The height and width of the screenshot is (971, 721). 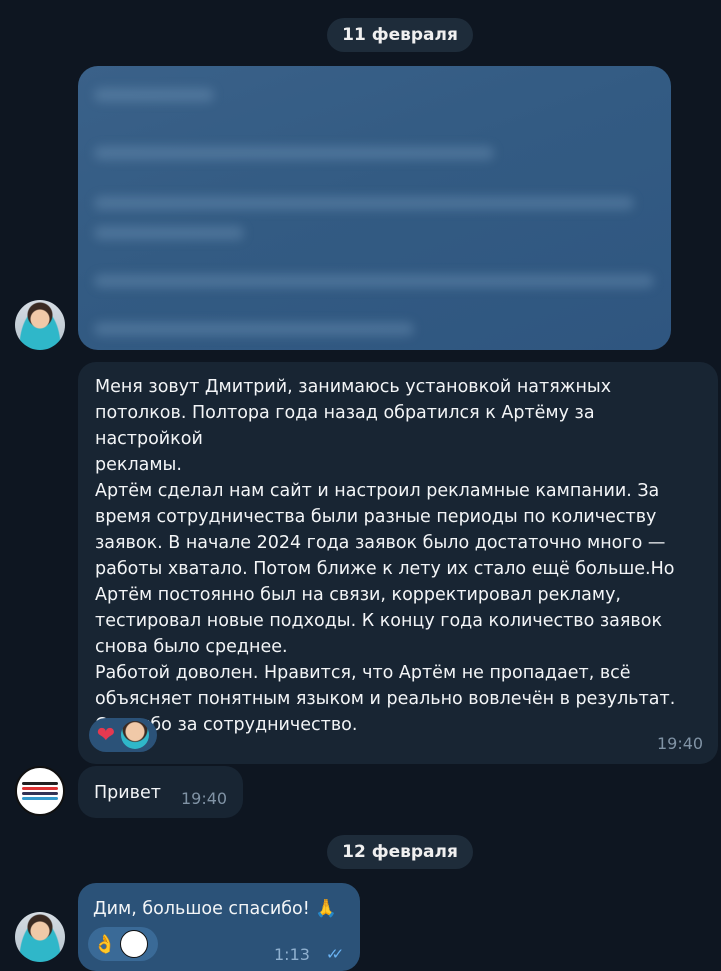 I want to click on date-label: 11 февраля, so click(x=400, y=35).